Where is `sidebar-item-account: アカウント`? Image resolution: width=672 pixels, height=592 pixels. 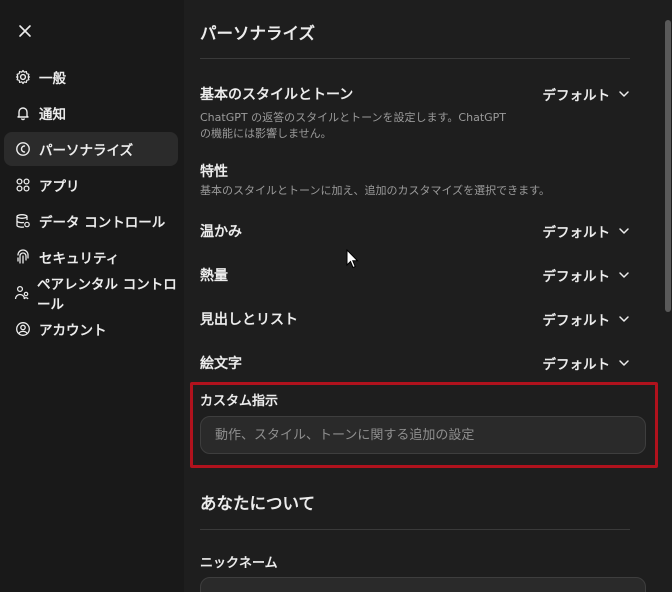
sidebar-item-account: アカウント is located at coordinates (91, 329).